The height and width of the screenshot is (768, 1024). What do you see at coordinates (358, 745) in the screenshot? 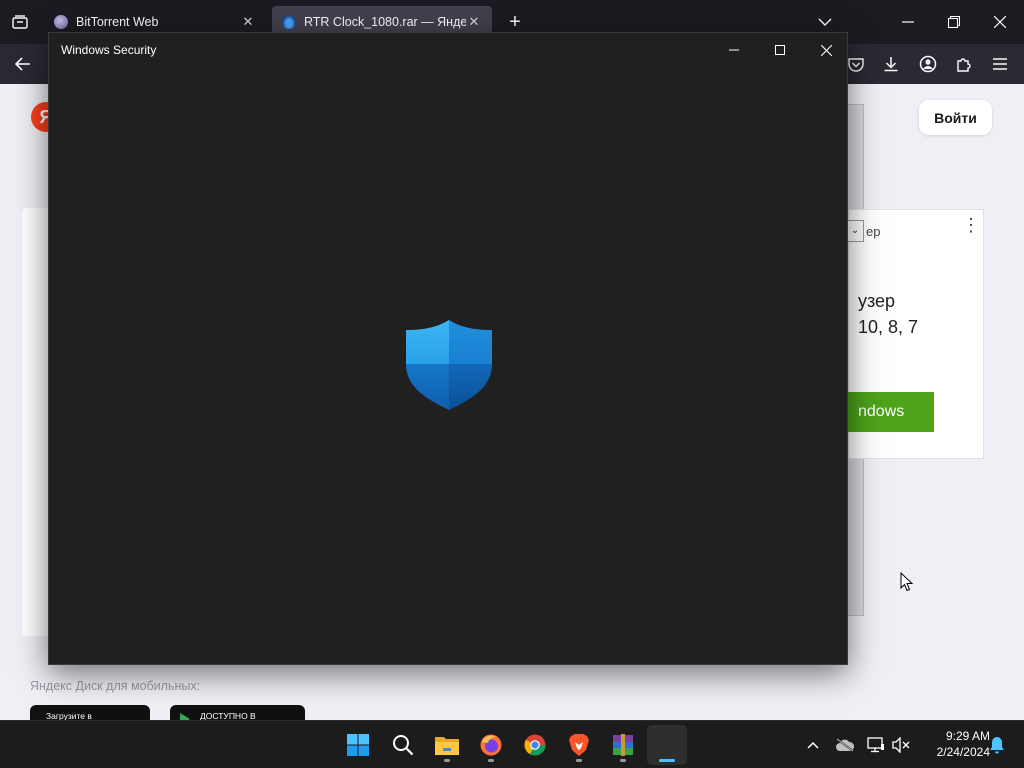
I see `start-icon` at bounding box center [358, 745].